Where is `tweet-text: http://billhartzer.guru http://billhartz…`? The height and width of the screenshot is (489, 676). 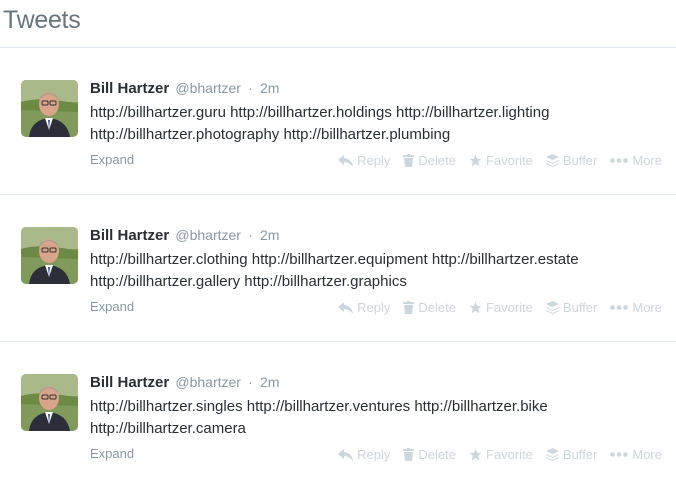
tweet-text: http://billhartzer.guru http://billhartz… is located at coordinates (380, 124).